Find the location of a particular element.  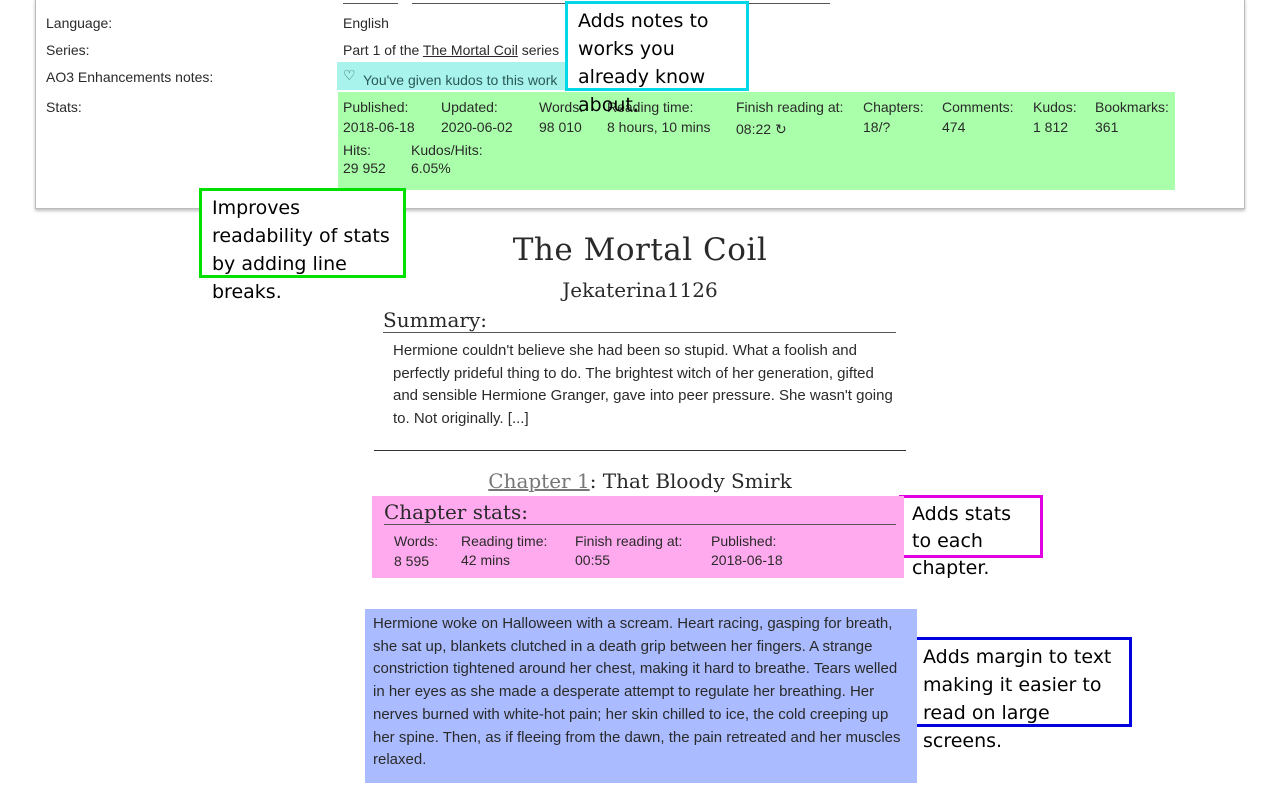

chapter-published-label: Published: is located at coordinates (744, 541).